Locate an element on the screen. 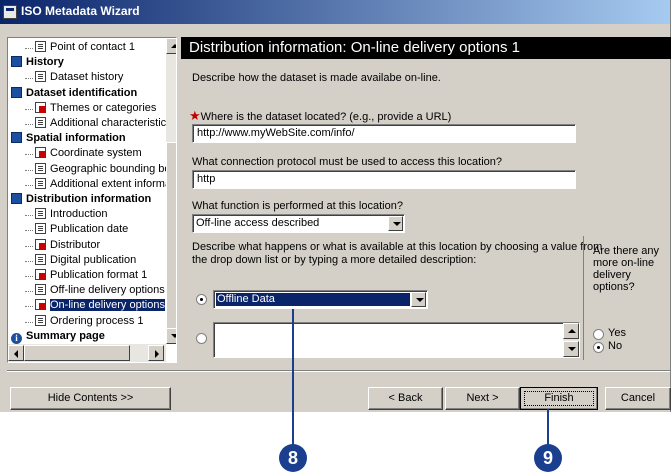 This screenshot has width=671, height=473. callout-9-line is located at coordinates (548, 427).